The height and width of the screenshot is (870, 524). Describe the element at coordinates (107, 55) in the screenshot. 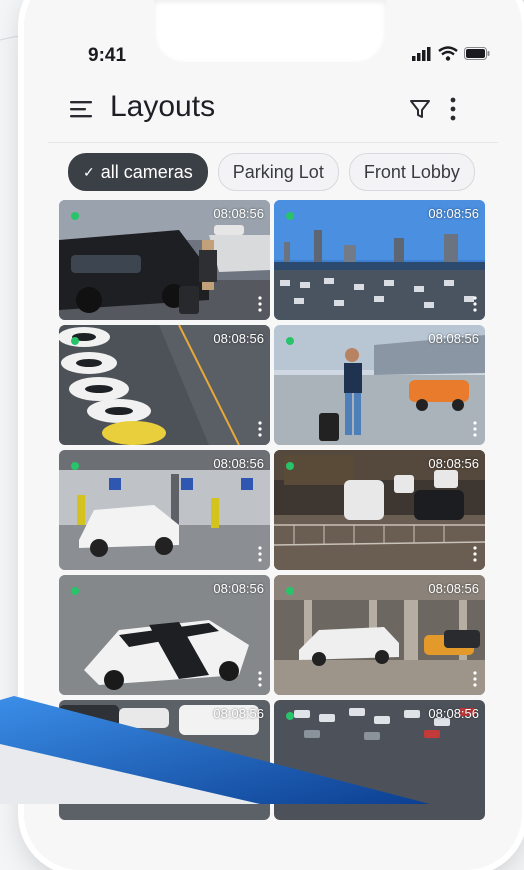

I see `status-time: 9:41` at that location.